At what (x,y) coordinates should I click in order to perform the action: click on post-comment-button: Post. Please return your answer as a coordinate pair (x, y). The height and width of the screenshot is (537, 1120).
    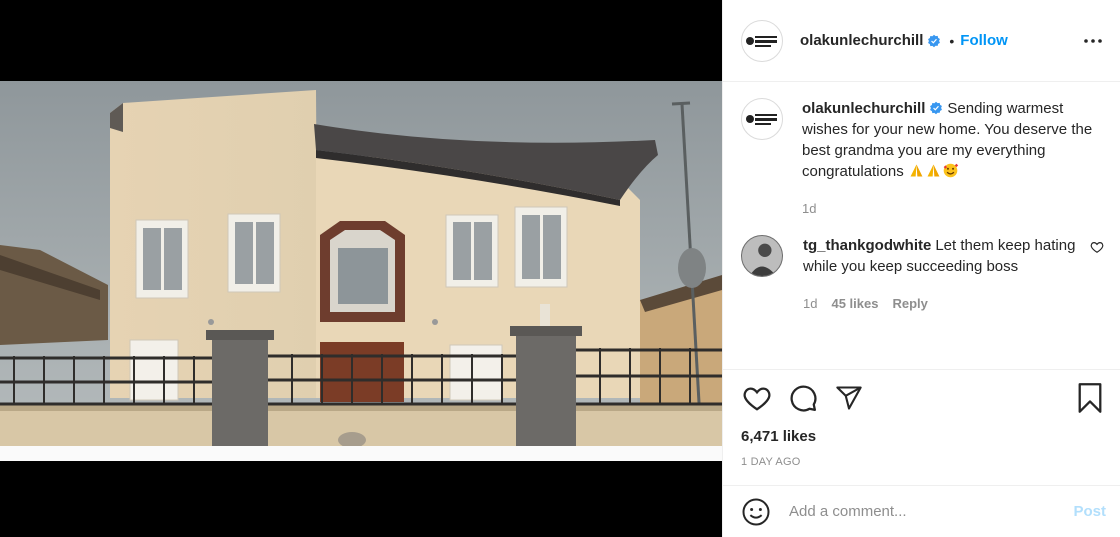
    Looking at the image, I should click on (1089, 511).